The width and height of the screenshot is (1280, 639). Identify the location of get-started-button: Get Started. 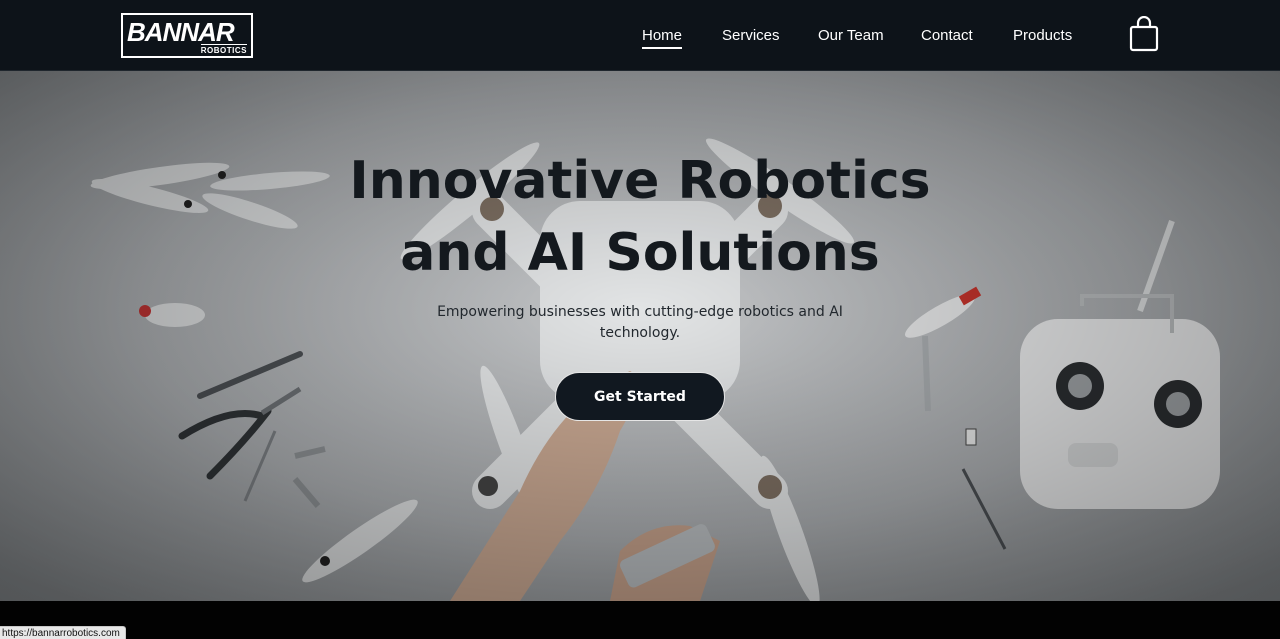
(640, 396).